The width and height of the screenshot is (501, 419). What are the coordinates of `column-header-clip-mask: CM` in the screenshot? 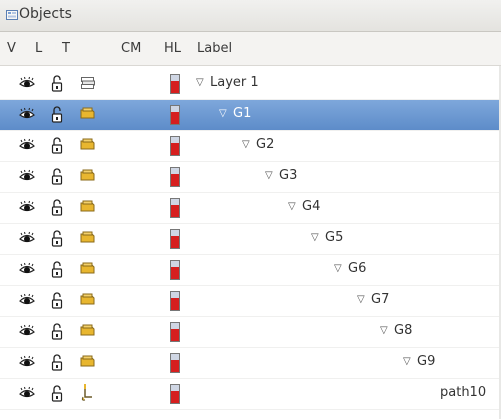 It's located at (131, 48).